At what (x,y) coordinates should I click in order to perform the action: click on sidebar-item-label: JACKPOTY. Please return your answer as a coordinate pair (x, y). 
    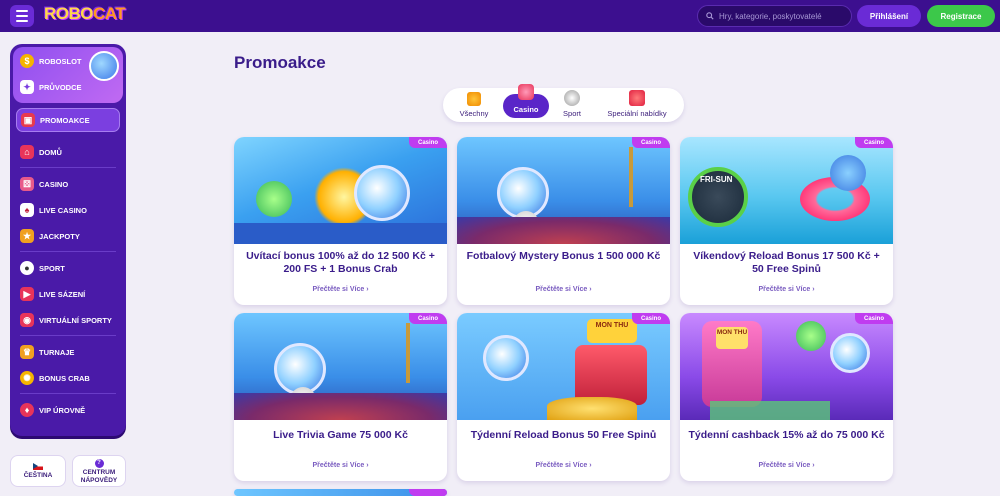
    Looking at the image, I should click on (59, 236).